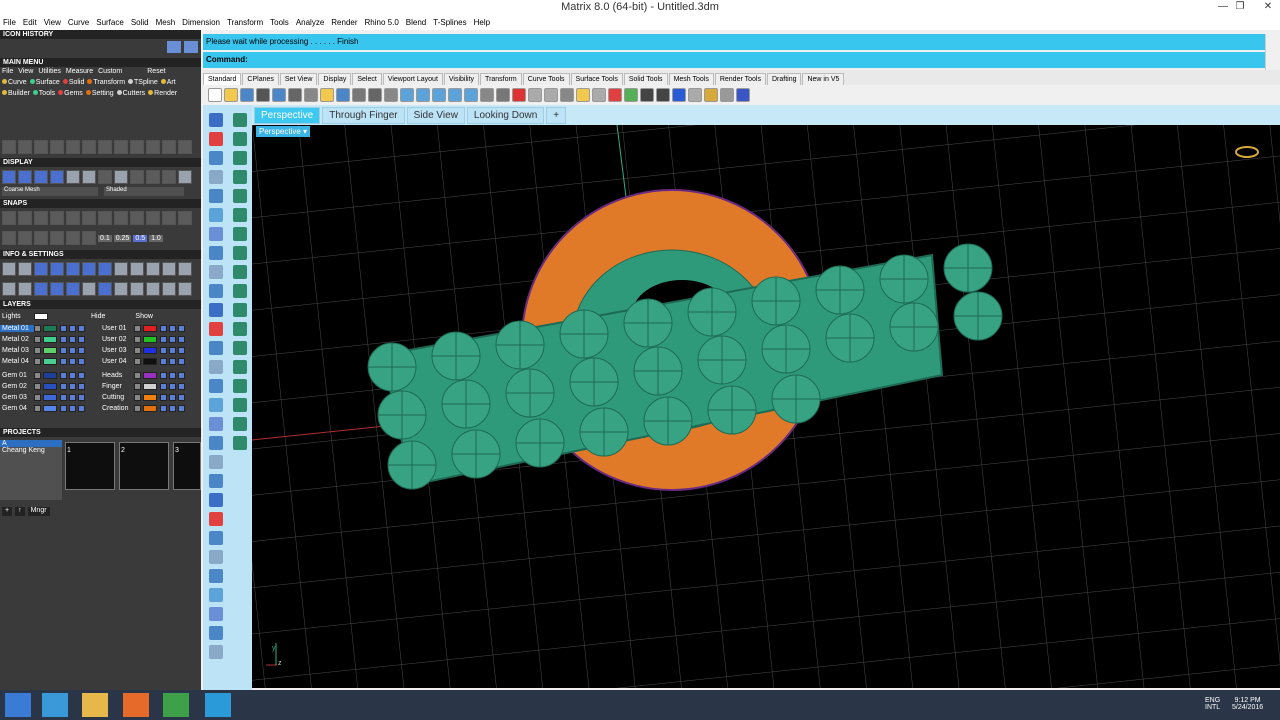  I want to click on snap-value-4: 1.0, so click(156, 238).